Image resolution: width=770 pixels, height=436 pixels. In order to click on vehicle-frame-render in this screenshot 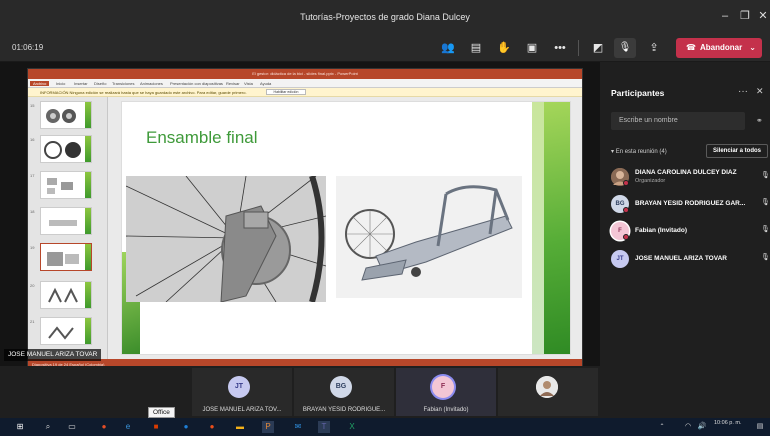, I will do `click(429, 237)`.